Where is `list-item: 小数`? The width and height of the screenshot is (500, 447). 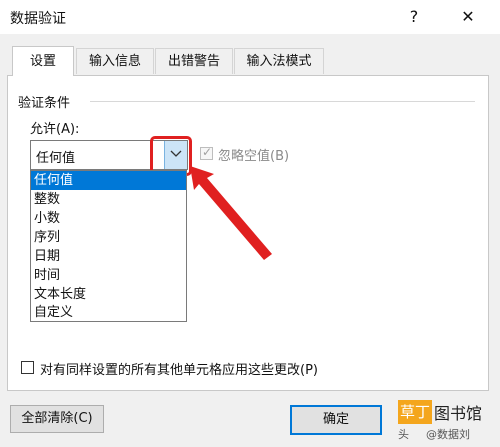
list-item: 小数 is located at coordinates (108, 218).